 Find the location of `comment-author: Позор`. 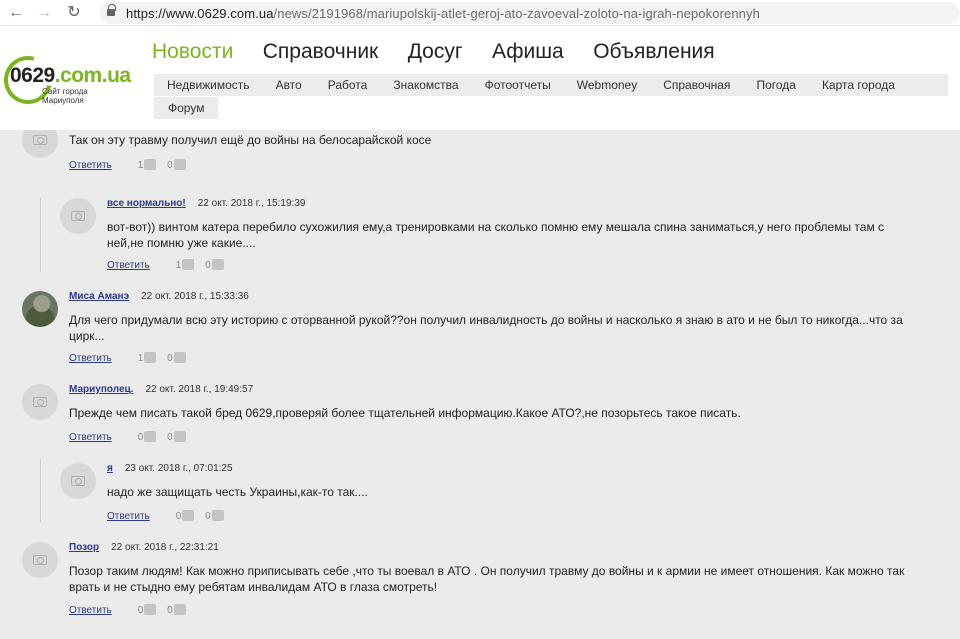

comment-author: Позор is located at coordinates (84, 547).